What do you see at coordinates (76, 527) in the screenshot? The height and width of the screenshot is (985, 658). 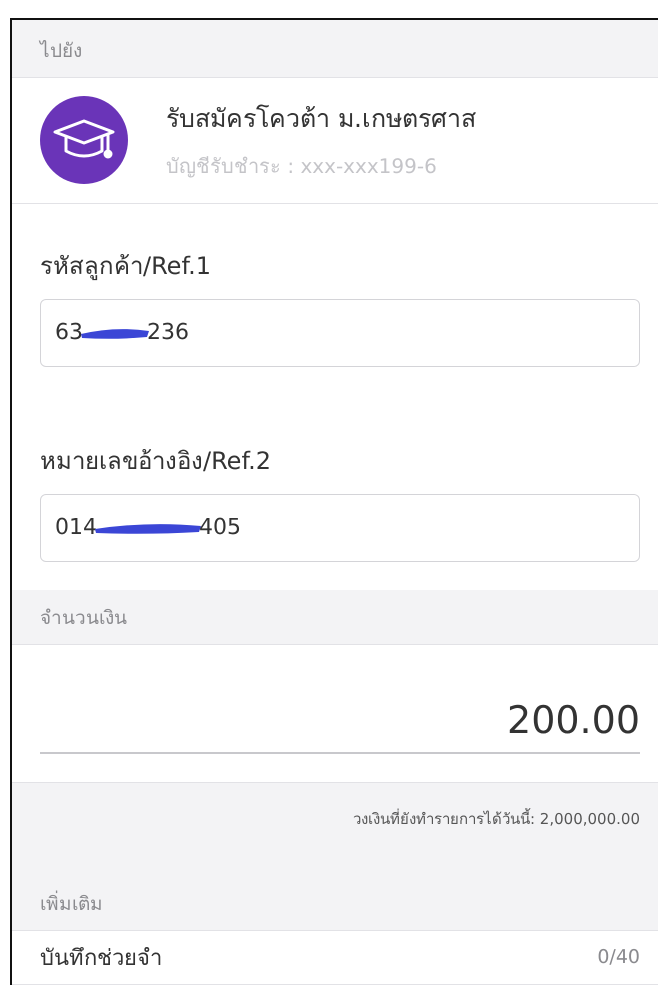 I see `field-value: 014` at bounding box center [76, 527].